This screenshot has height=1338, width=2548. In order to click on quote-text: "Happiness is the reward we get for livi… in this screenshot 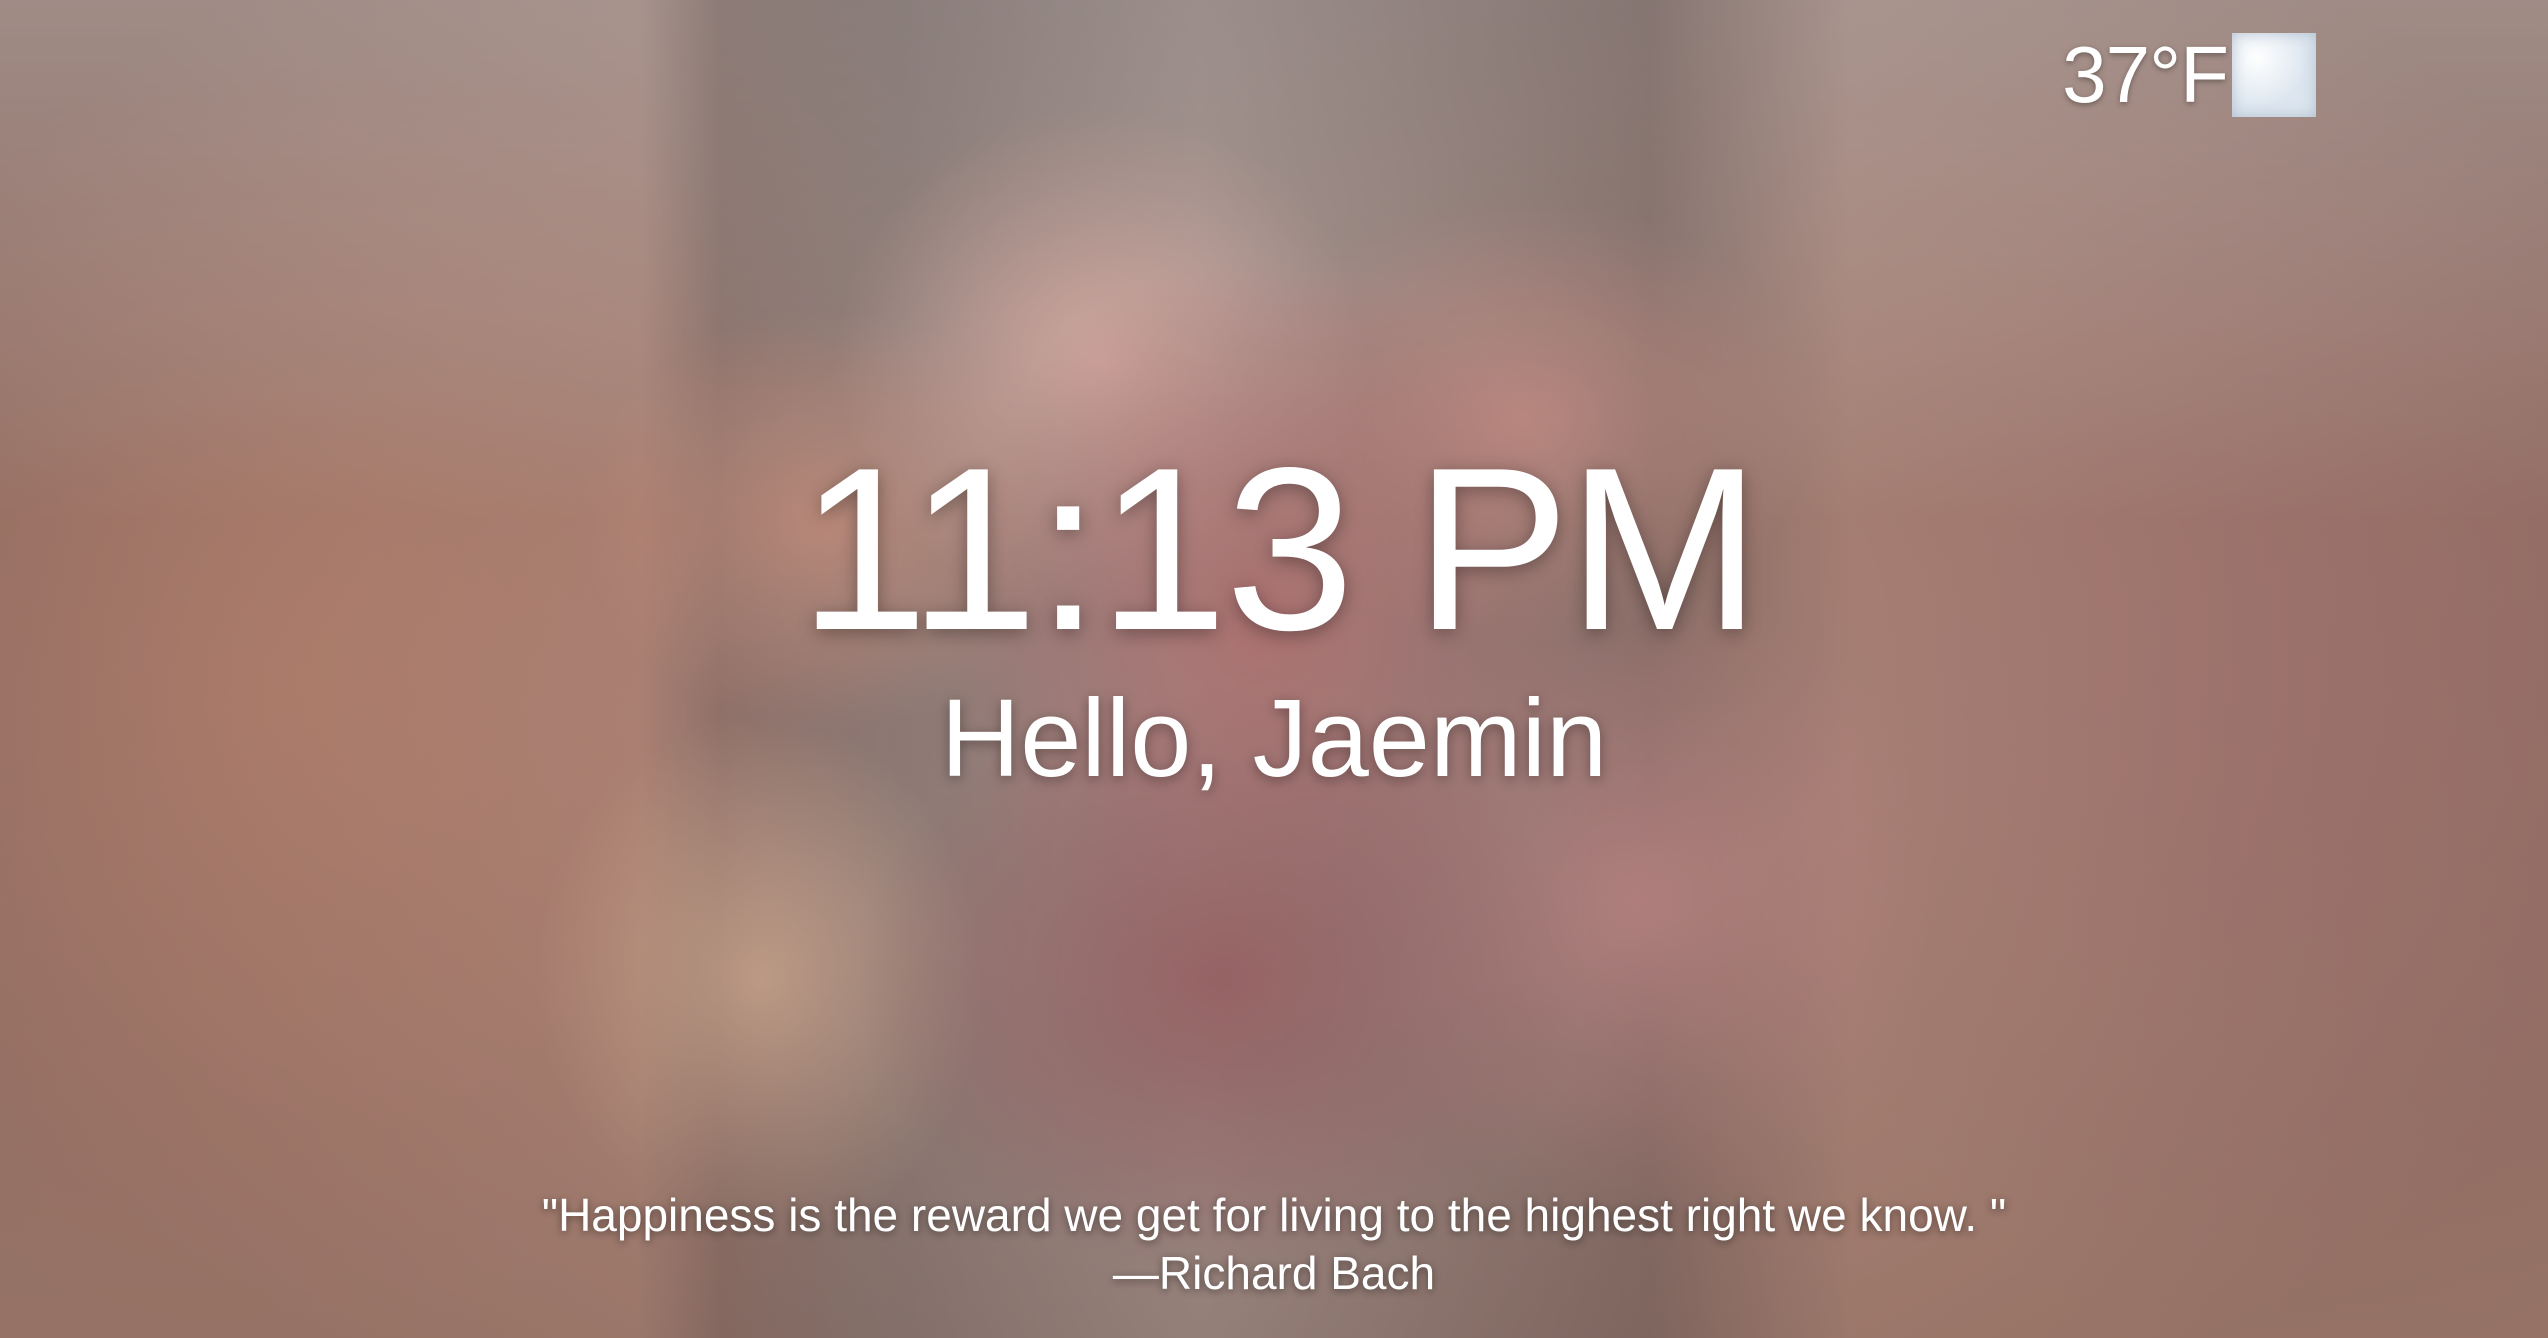, I will do `click(1274, 1215)`.